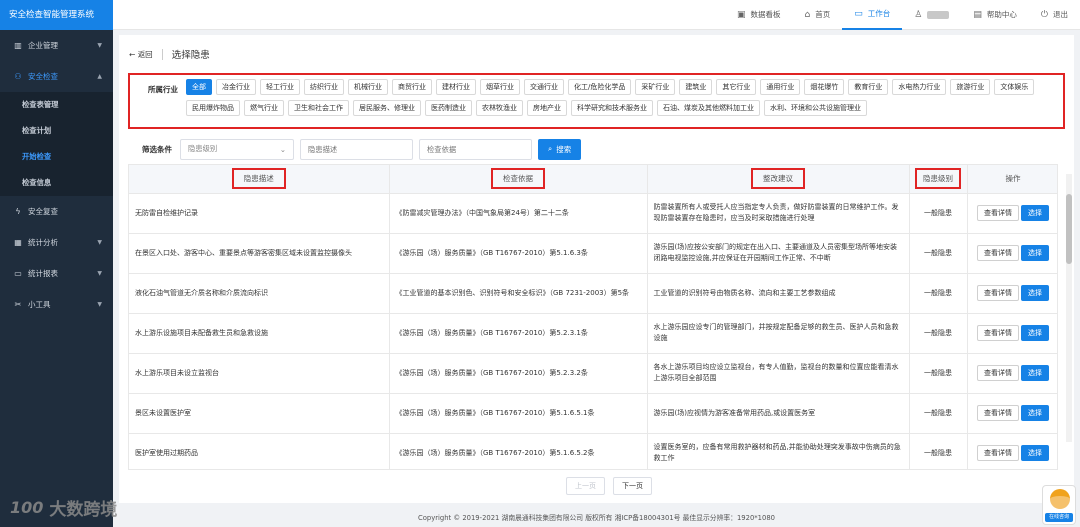 This screenshot has width=1080, height=527. What do you see at coordinates (412, 87) in the screenshot?
I see `industry-tag: 商贸行业` at bounding box center [412, 87].